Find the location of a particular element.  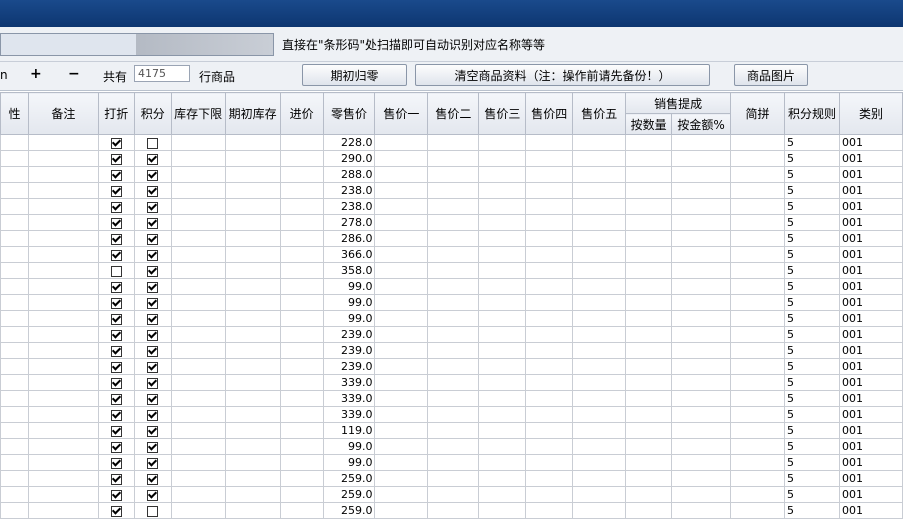

table-row: 99.0 5 001 is located at coordinates (451, 302).